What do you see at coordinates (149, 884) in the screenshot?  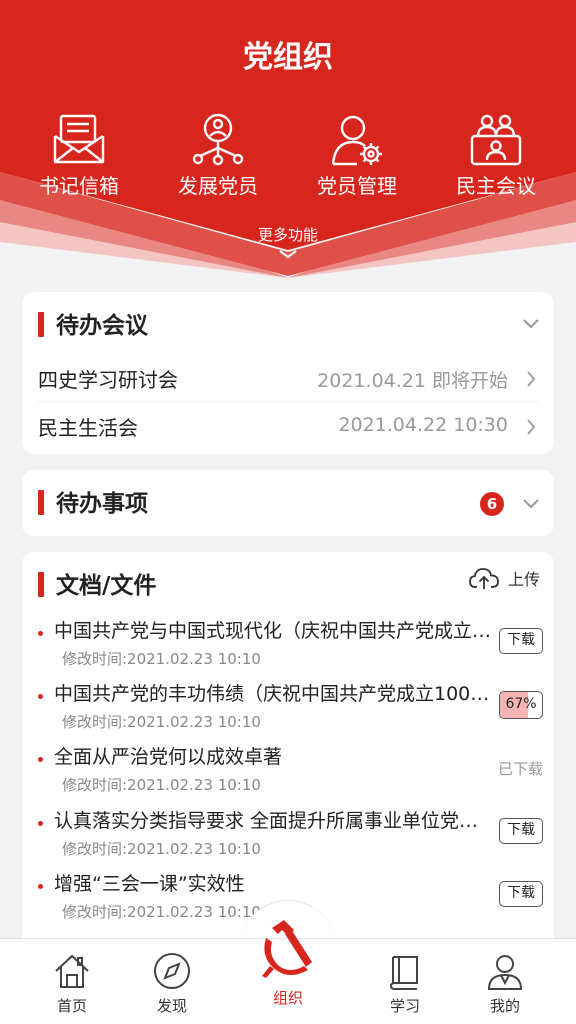 I see `document-title: 增强“三会一课”实效性` at bounding box center [149, 884].